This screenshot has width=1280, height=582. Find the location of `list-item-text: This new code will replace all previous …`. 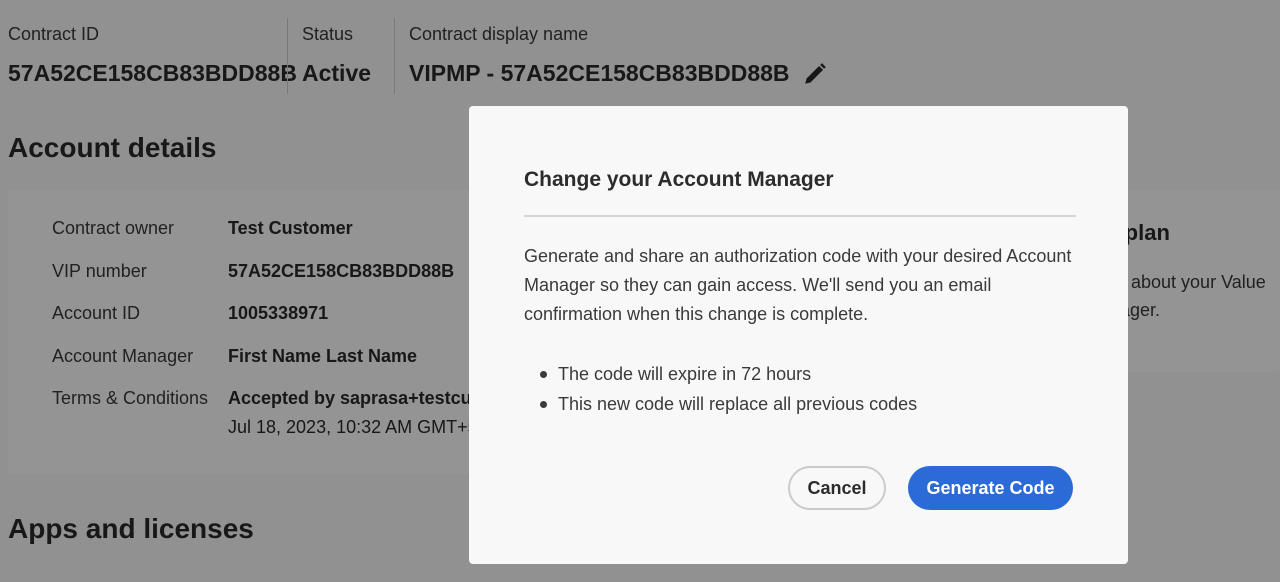

list-item-text: This new code will replace all previous … is located at coordinates (738, 403).